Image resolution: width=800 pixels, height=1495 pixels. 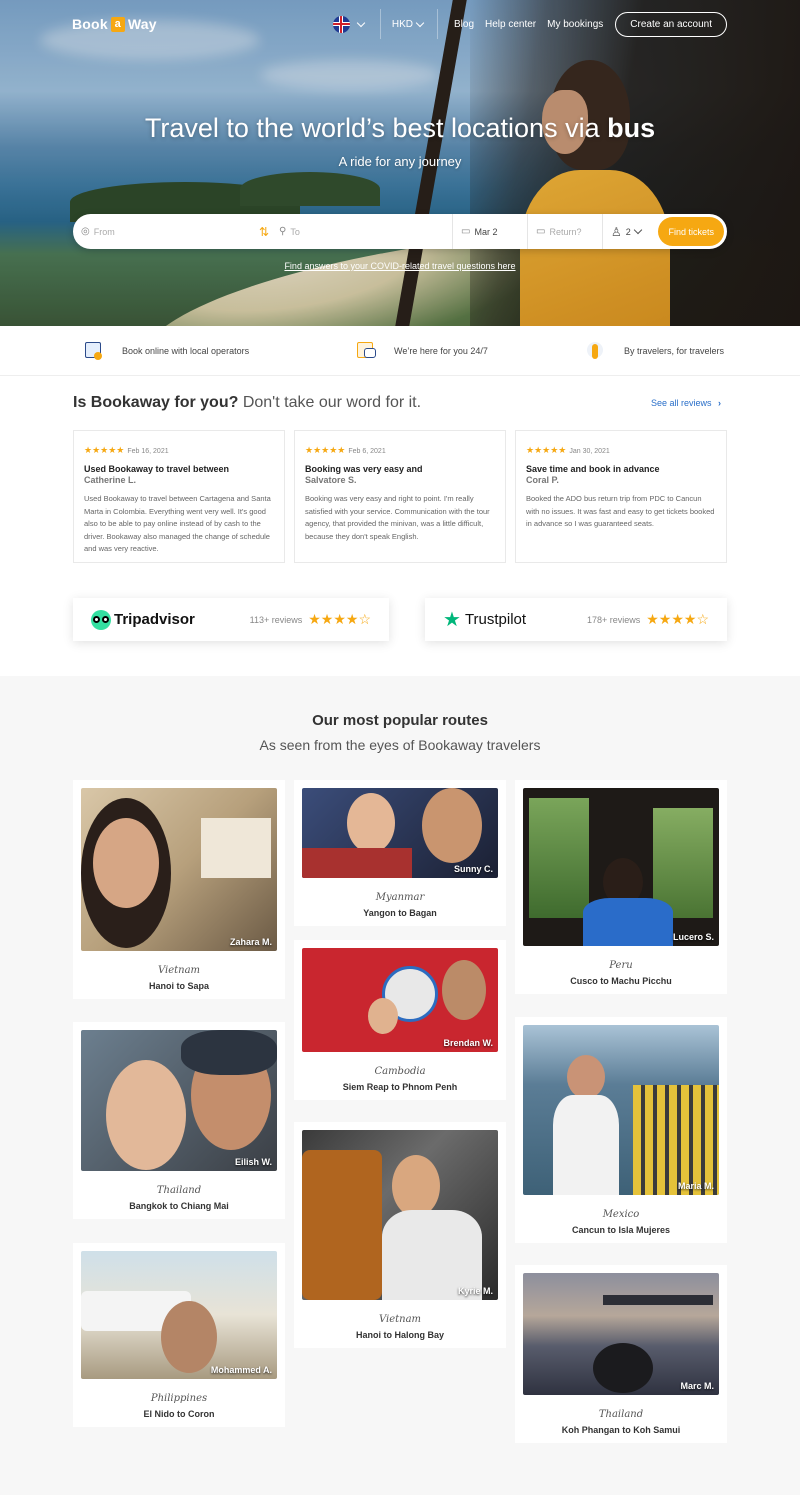 What do you see at coordinates (468, 1043) in the screenshot?
I see `traveler-name: Brendan W.` at bounding box center [468, 1043].